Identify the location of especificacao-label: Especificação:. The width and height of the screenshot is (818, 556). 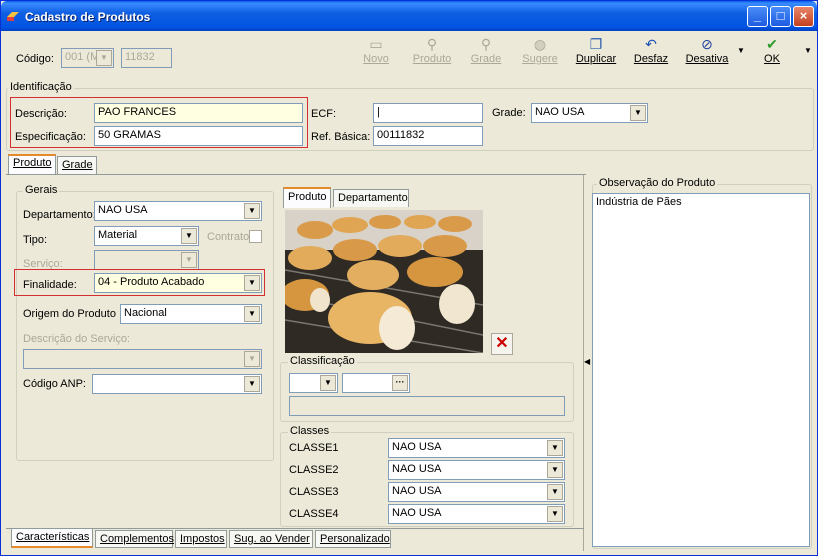
(50, 137).